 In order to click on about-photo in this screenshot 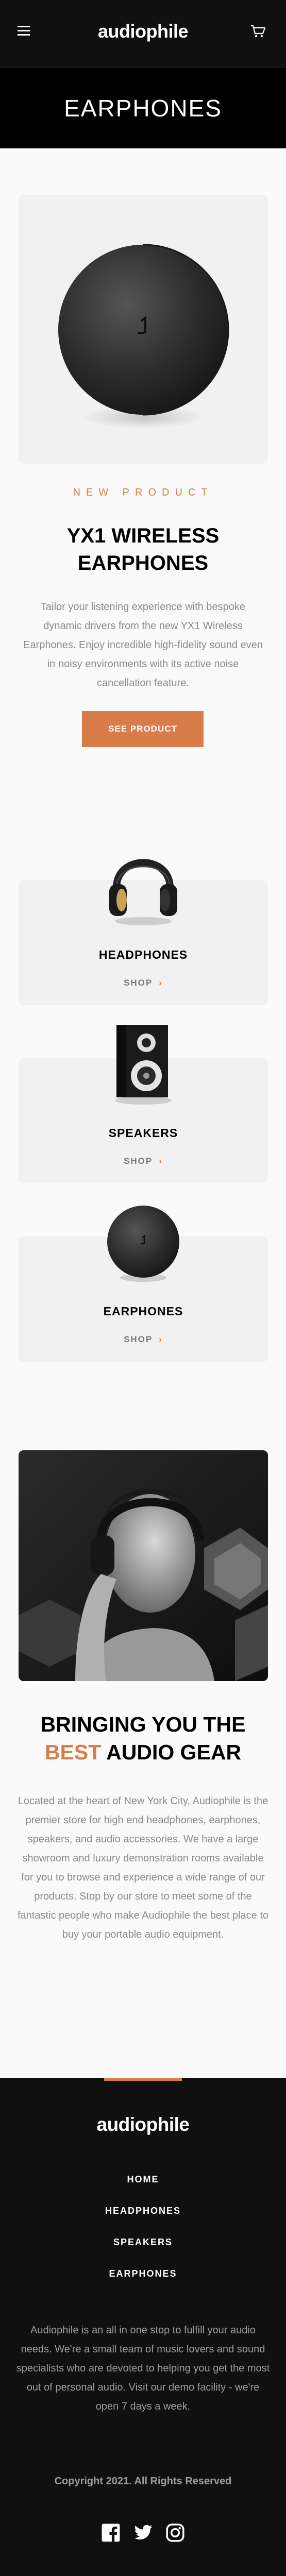, I will do `click(143, 1565)`.